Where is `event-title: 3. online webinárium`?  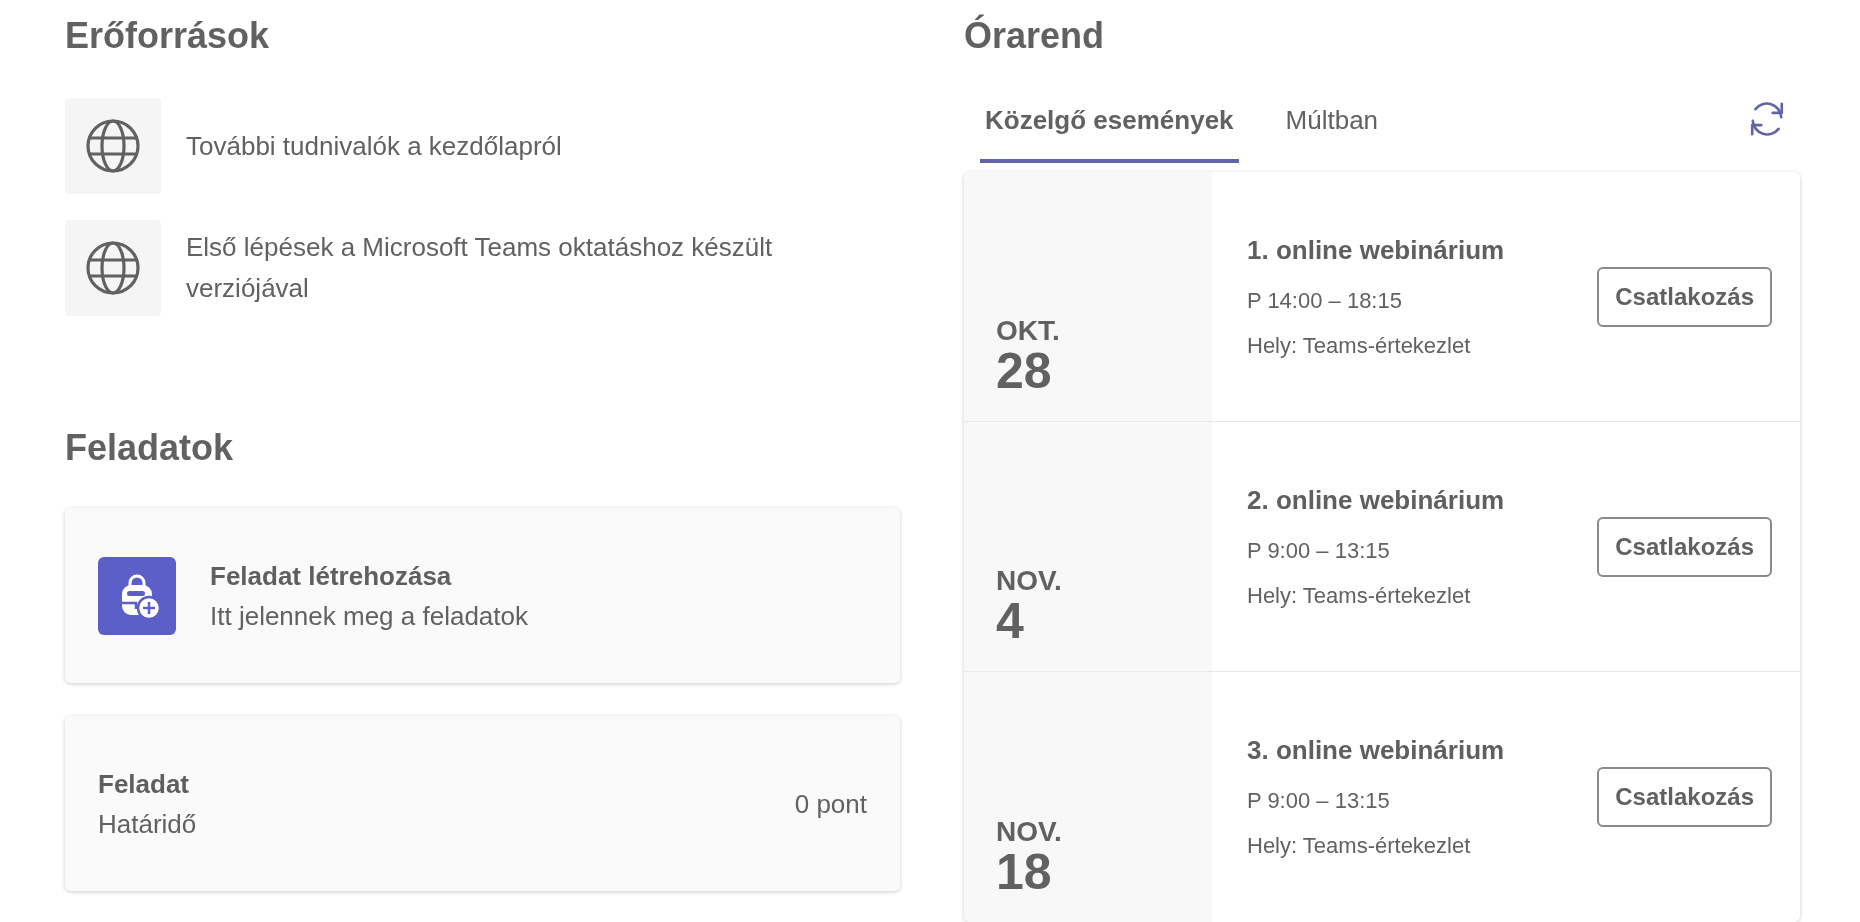
event-title: 3. online webinárium is located at coordinates (1376, 750).